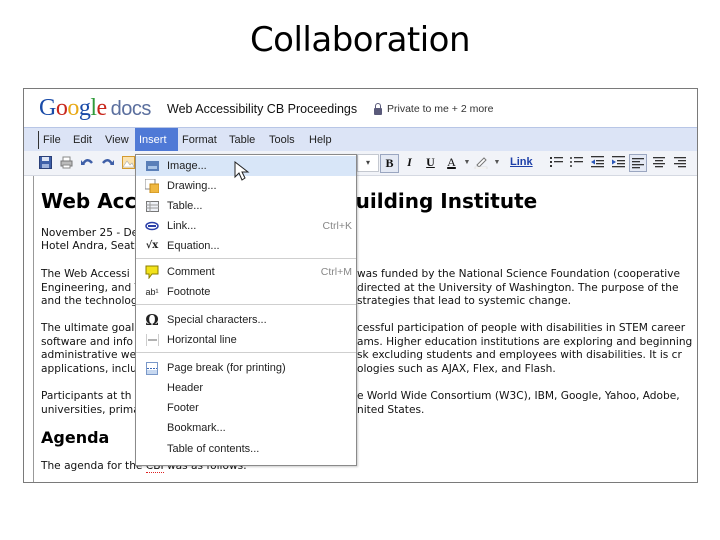 The width and height of the screenshot is (720, 540). I want to click on omega-icon: Ω, so click(152, 320).